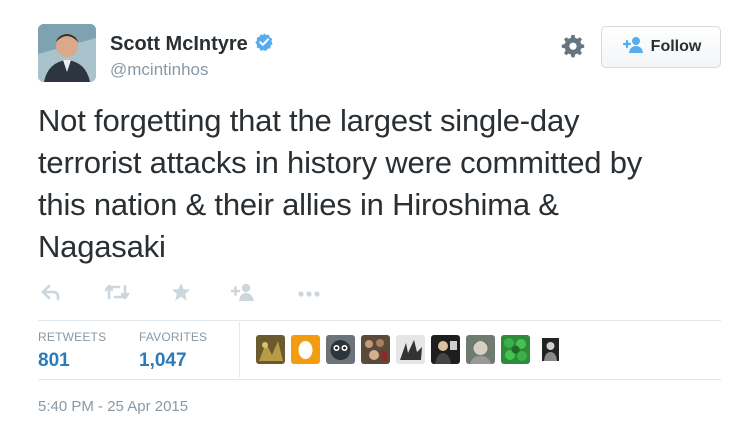 The height and width of the screenshot is (426, 754). I want to click on tweet-timestamp: 5:40 PM - 25 Apr 2015, so click(113, 406).